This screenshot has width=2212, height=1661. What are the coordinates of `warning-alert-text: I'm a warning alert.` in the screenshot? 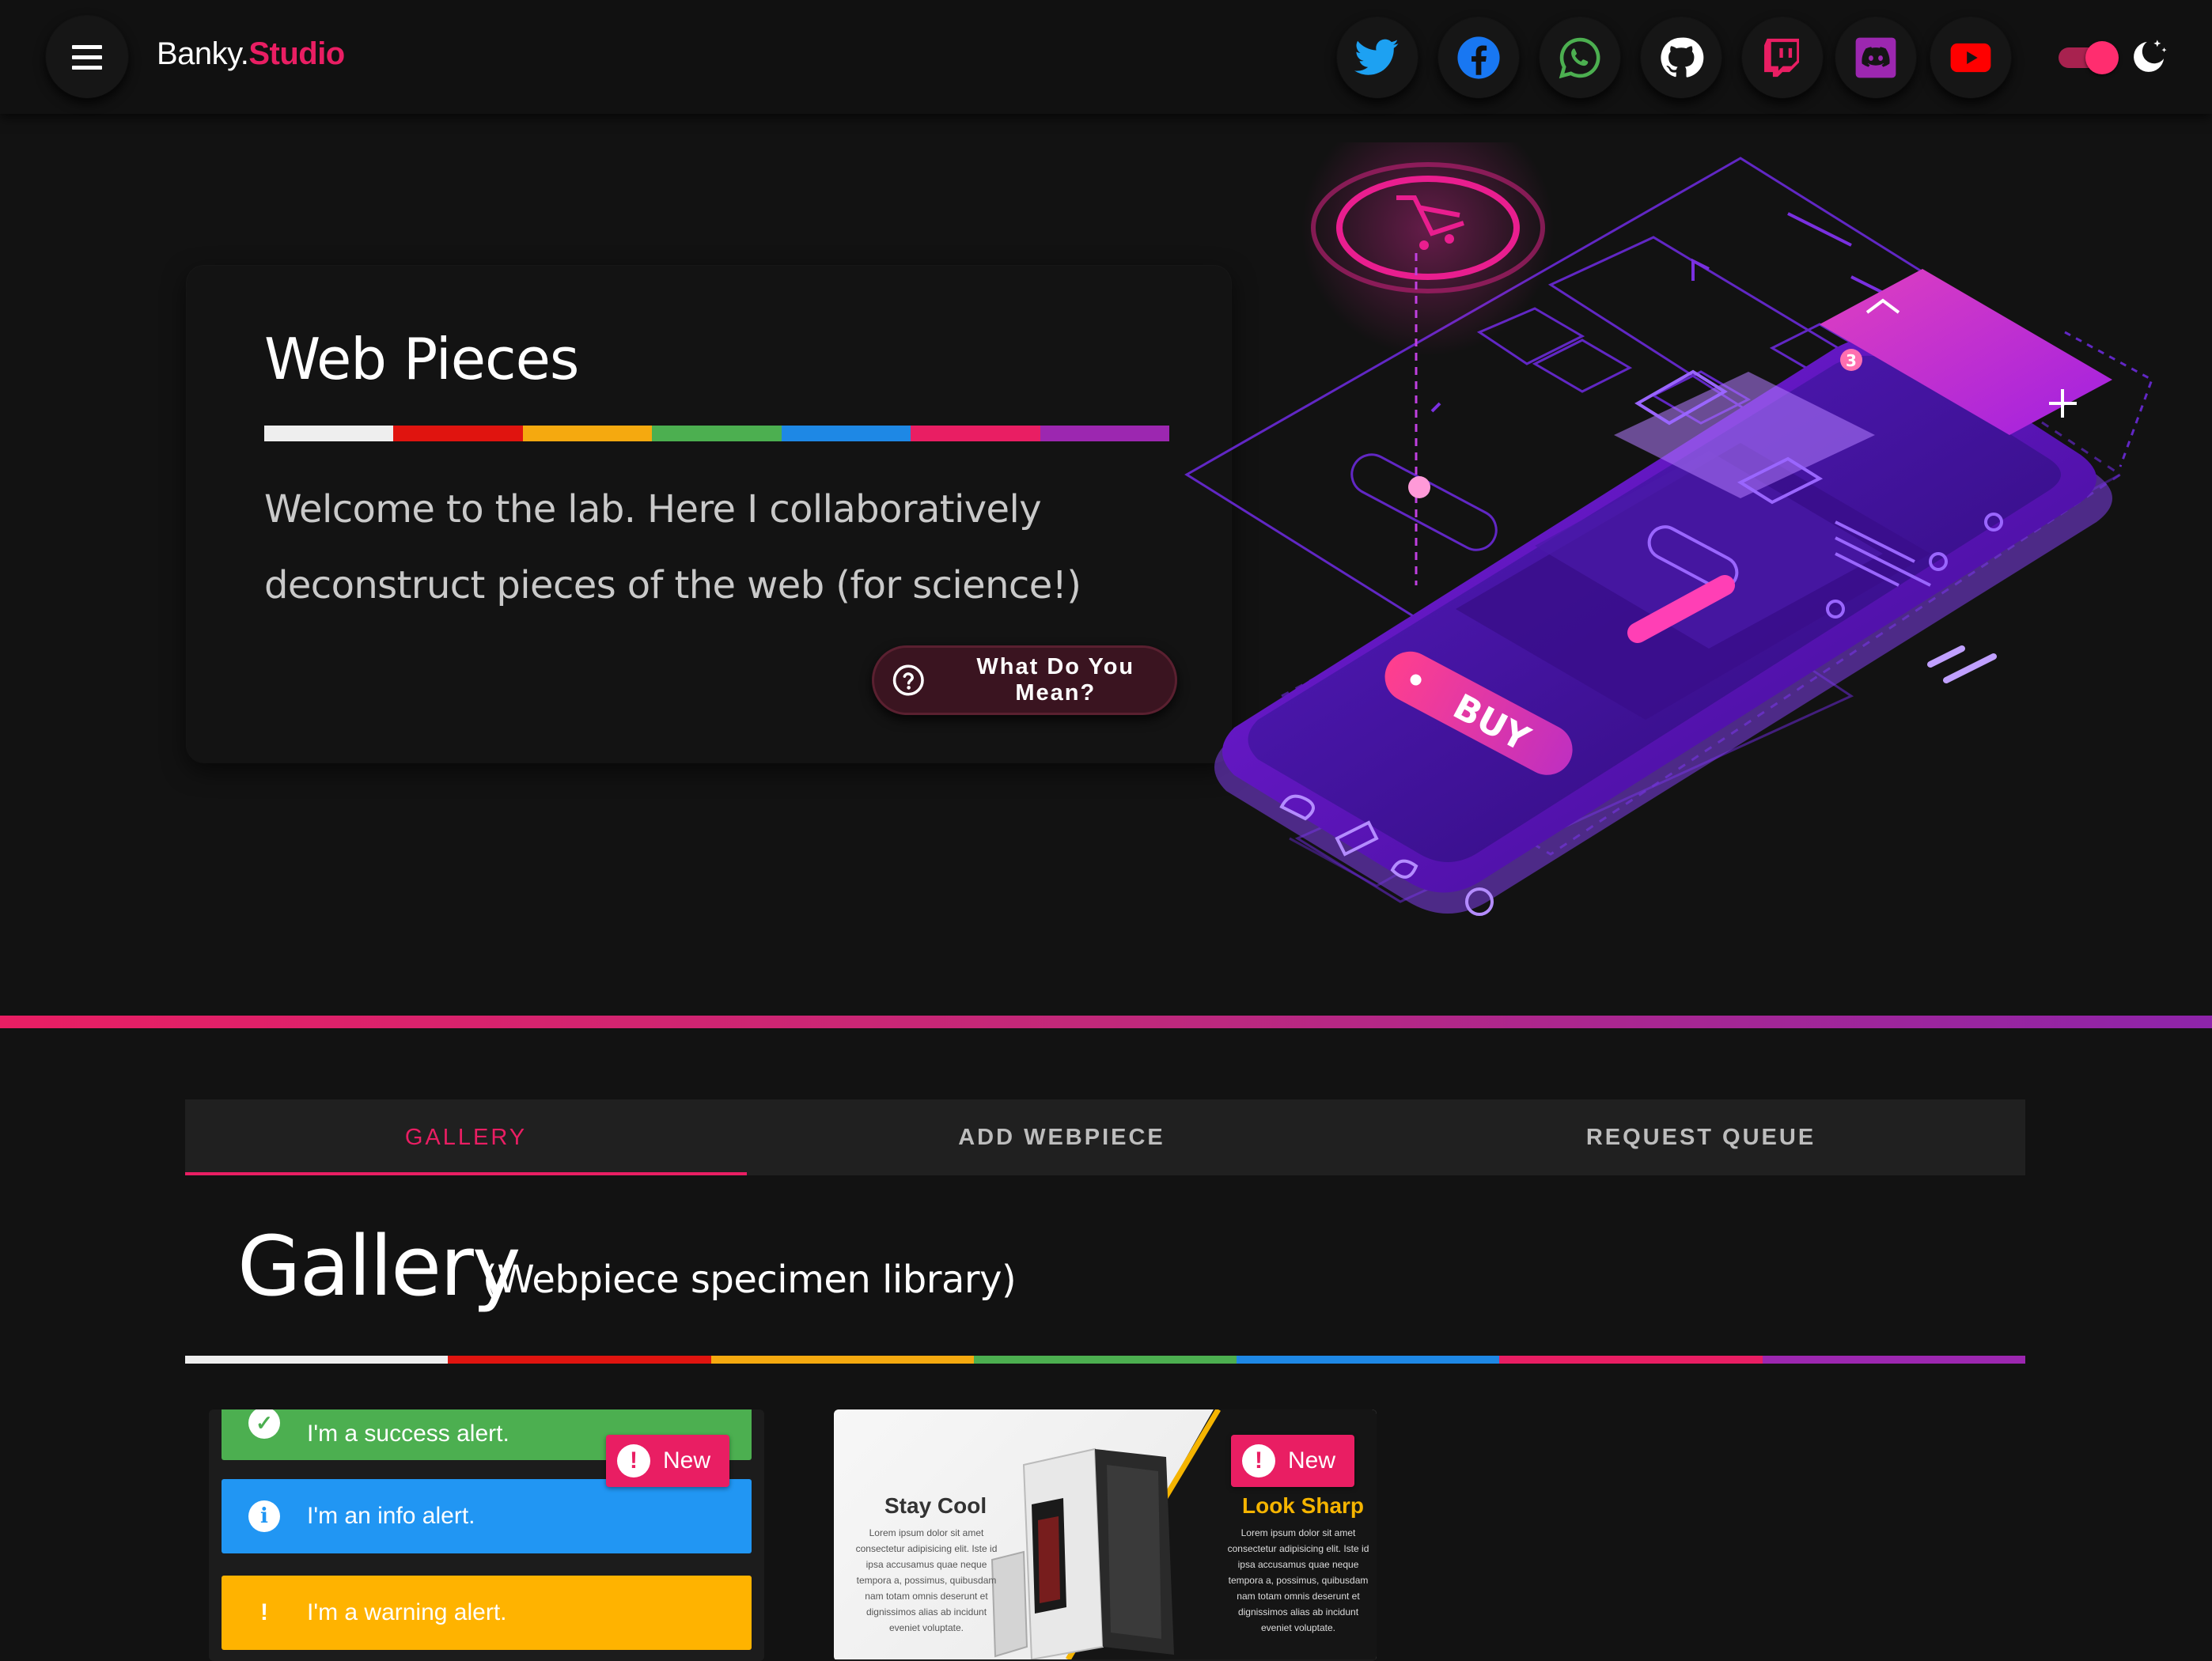 It's located at (407, 1612).